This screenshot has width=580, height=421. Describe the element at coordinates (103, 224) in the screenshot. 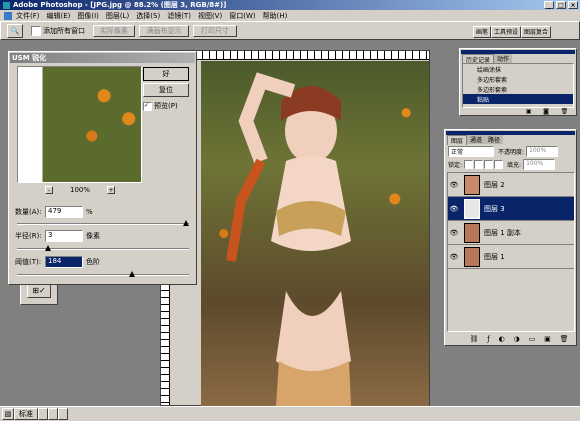

I see `usm-amount-slider` at that location.